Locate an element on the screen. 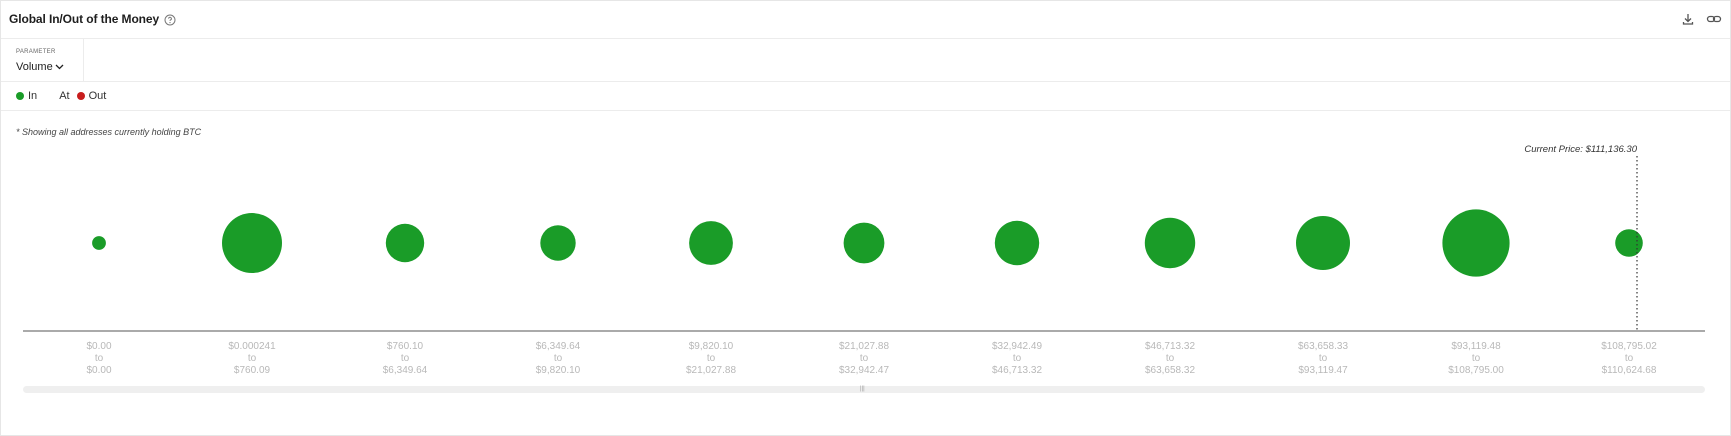  parameter-value: Volume is located at coordinates (34, 67).